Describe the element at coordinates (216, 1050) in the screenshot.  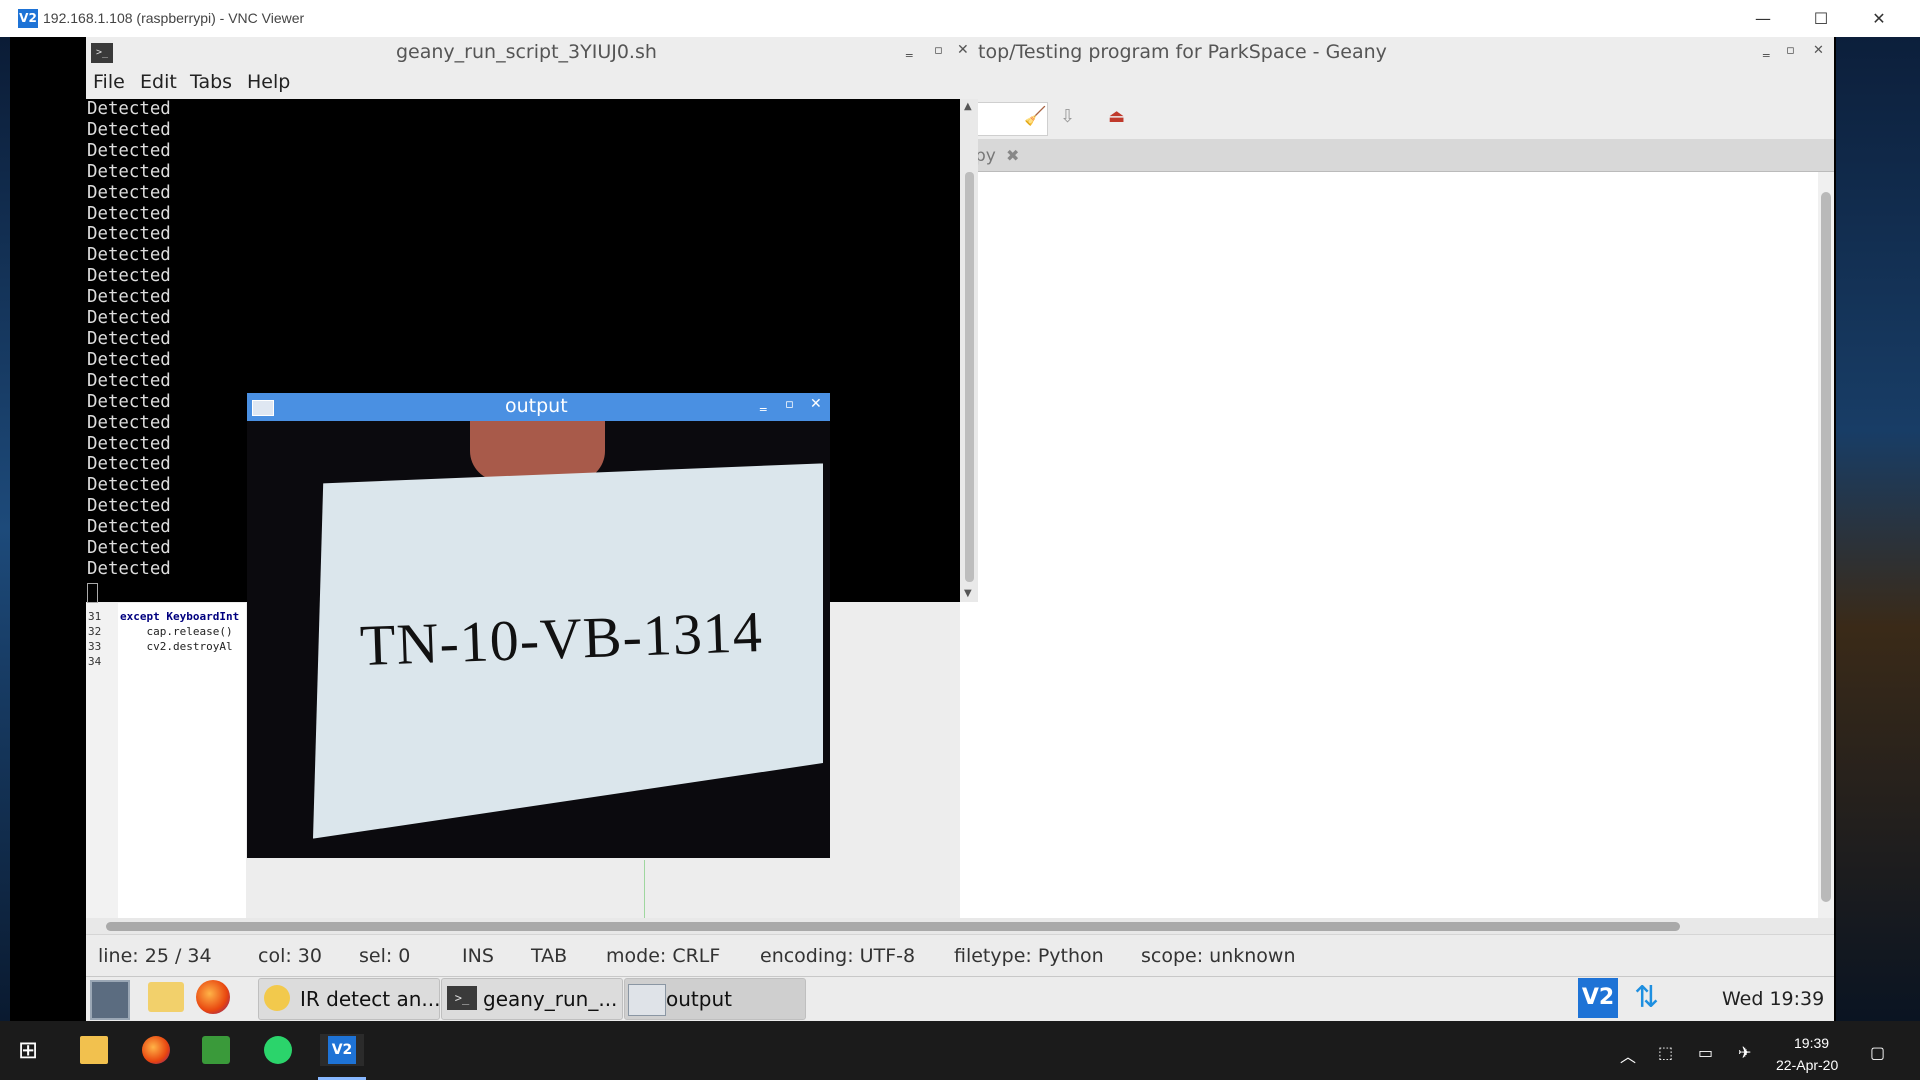
I see `excel-like-app-icon` at that location.